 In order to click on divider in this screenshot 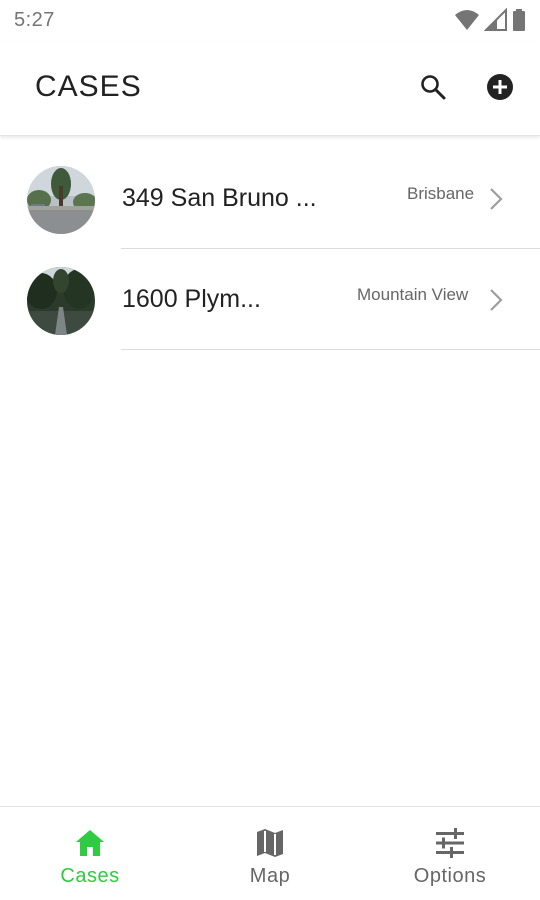, I will do `click(330, 349)`.